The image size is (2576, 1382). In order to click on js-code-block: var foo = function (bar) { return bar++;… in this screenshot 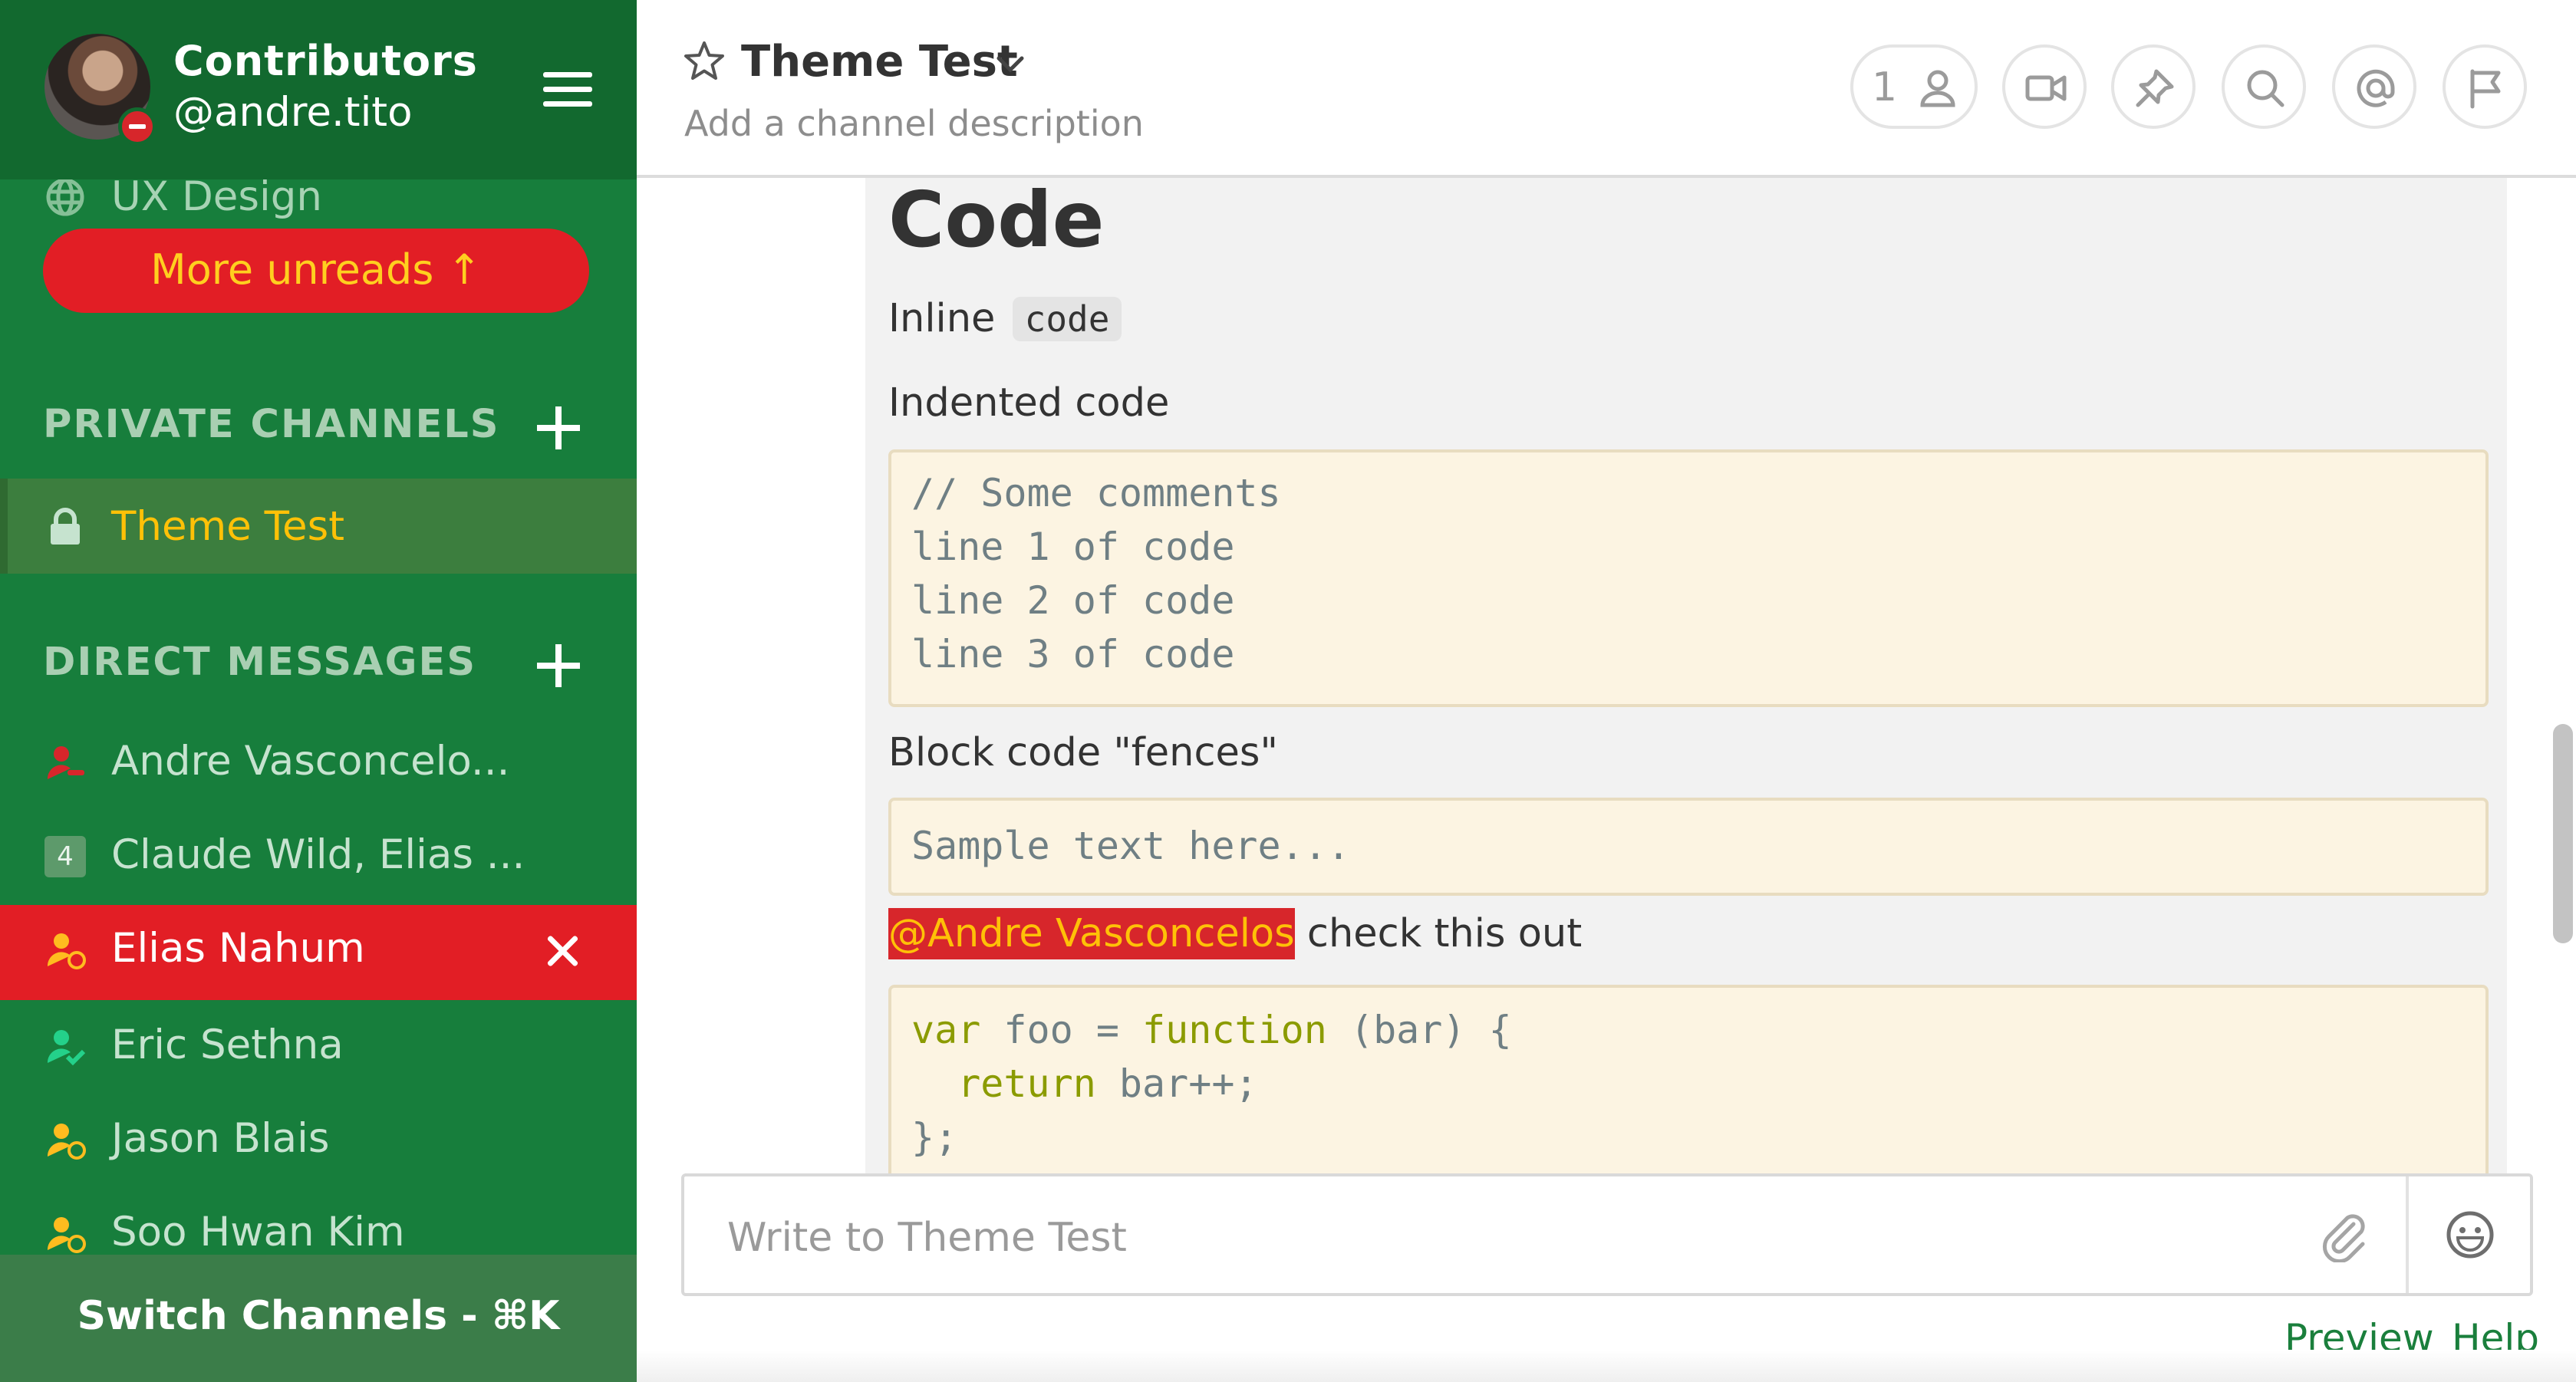, I will do `click(1688, 1080)`.